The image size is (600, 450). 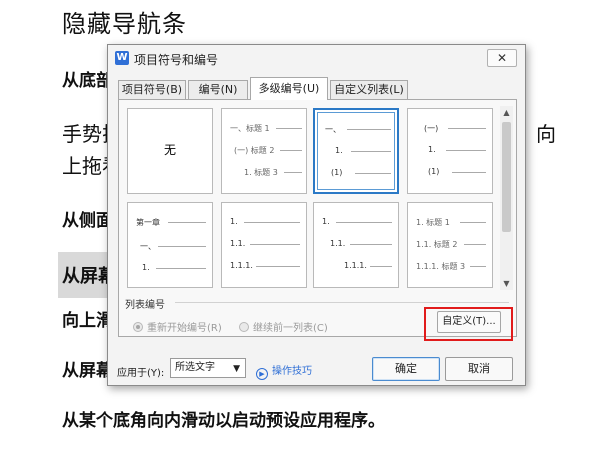 What do you see at coordinates (236, 369) in the screenshot?
I see `chevron-down-icon: ▼` at bounding box center [236, 369].